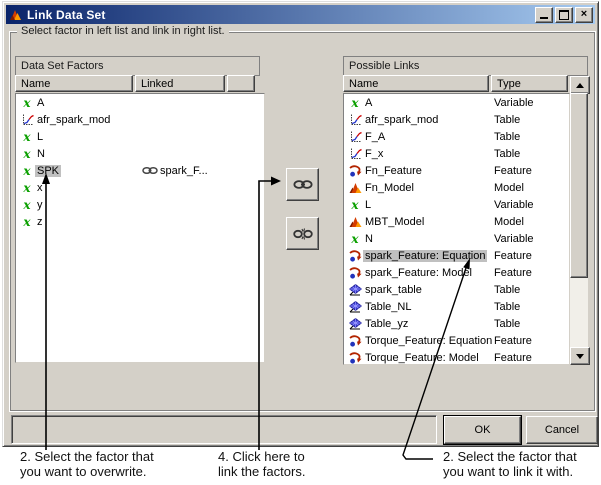 The width and height of the screenshot is (601, 485). I want to click on list-item: x L Variable, so click(456, 204).